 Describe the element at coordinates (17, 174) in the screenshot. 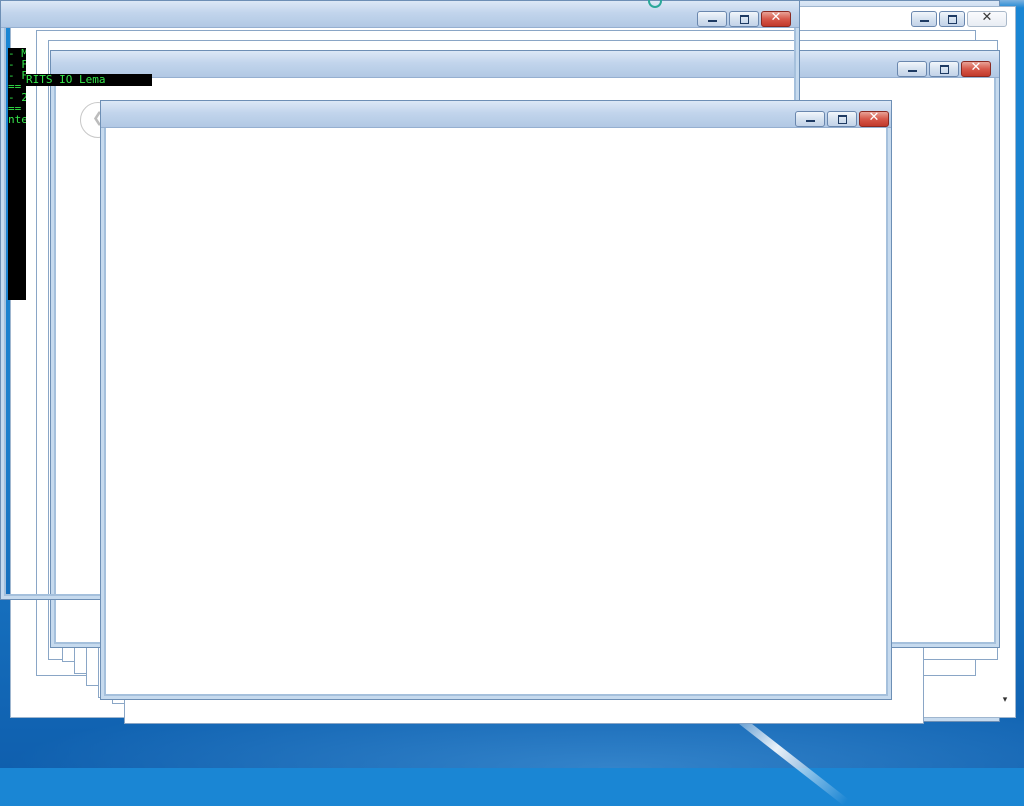

I see `console-output: - Mast - F - FRI == - 2 == nte` at that location.